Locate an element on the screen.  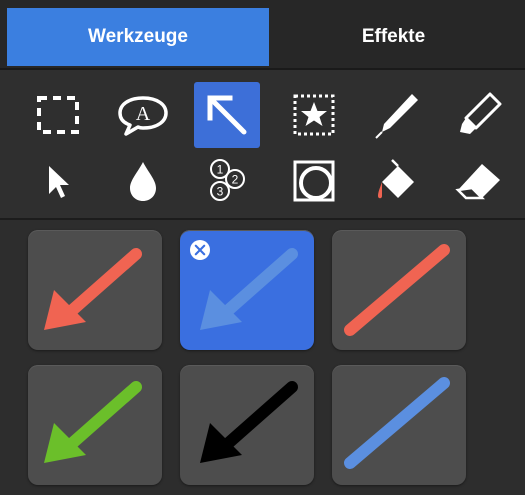
black-arrow-icon is located at coordinates (249, 422).